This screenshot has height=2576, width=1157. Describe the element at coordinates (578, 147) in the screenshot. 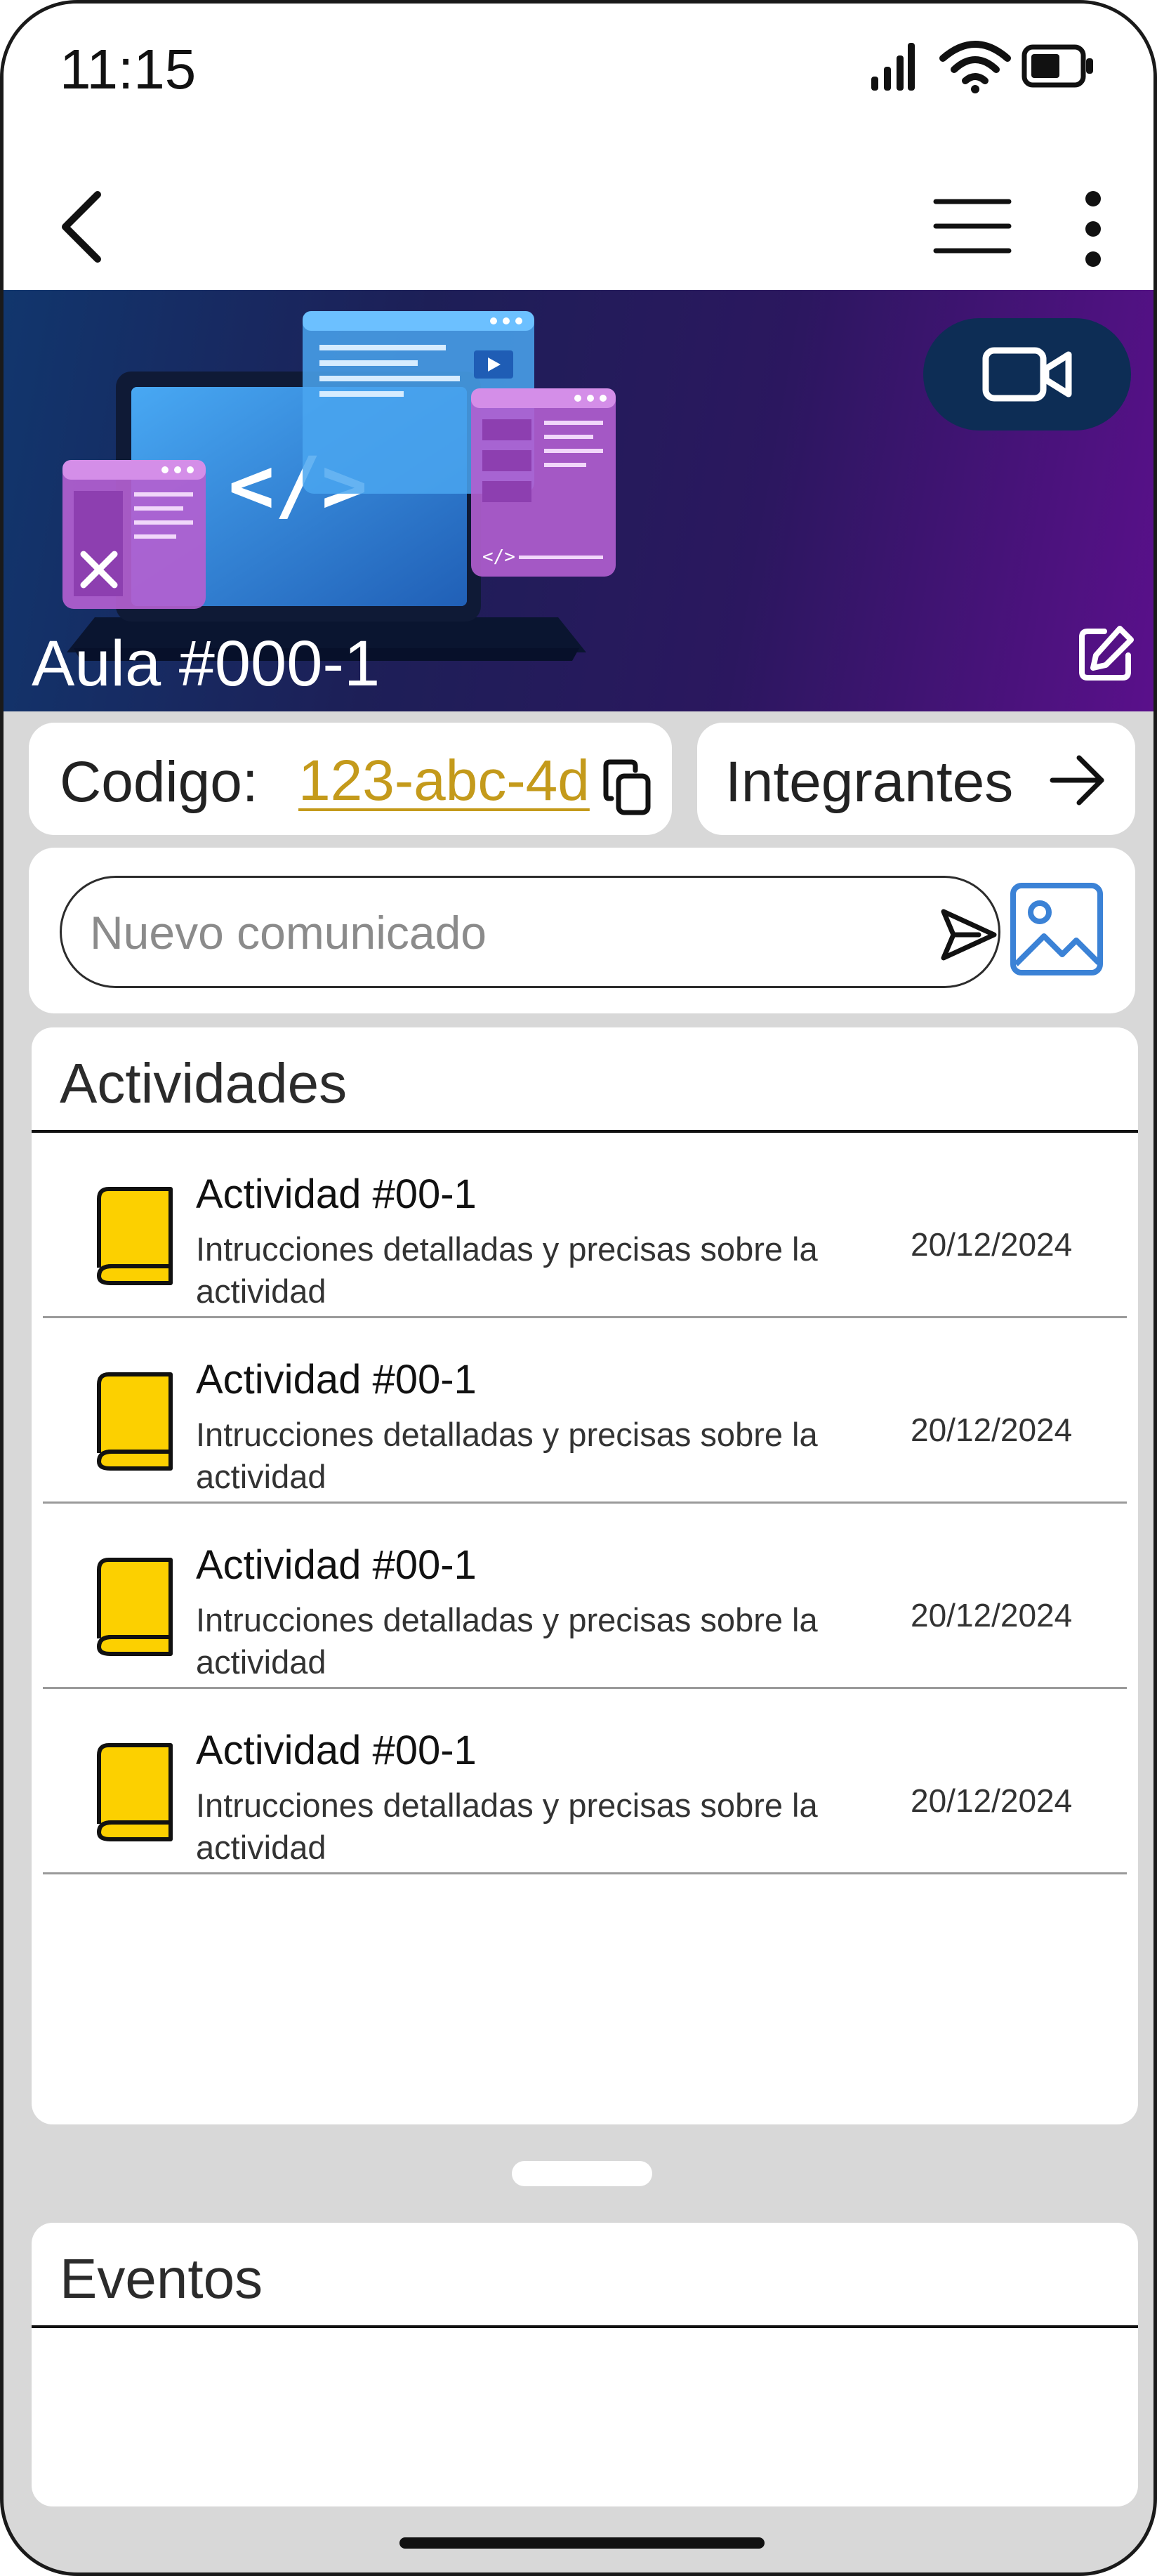

I see `top-bar: 11:15` at that location.